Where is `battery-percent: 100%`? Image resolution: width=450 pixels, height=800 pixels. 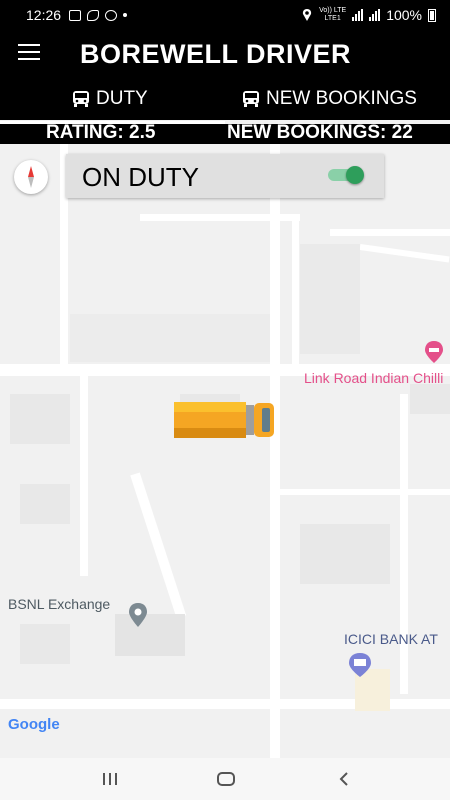
battery-percent: 100% is located at coordinates (404, 15).